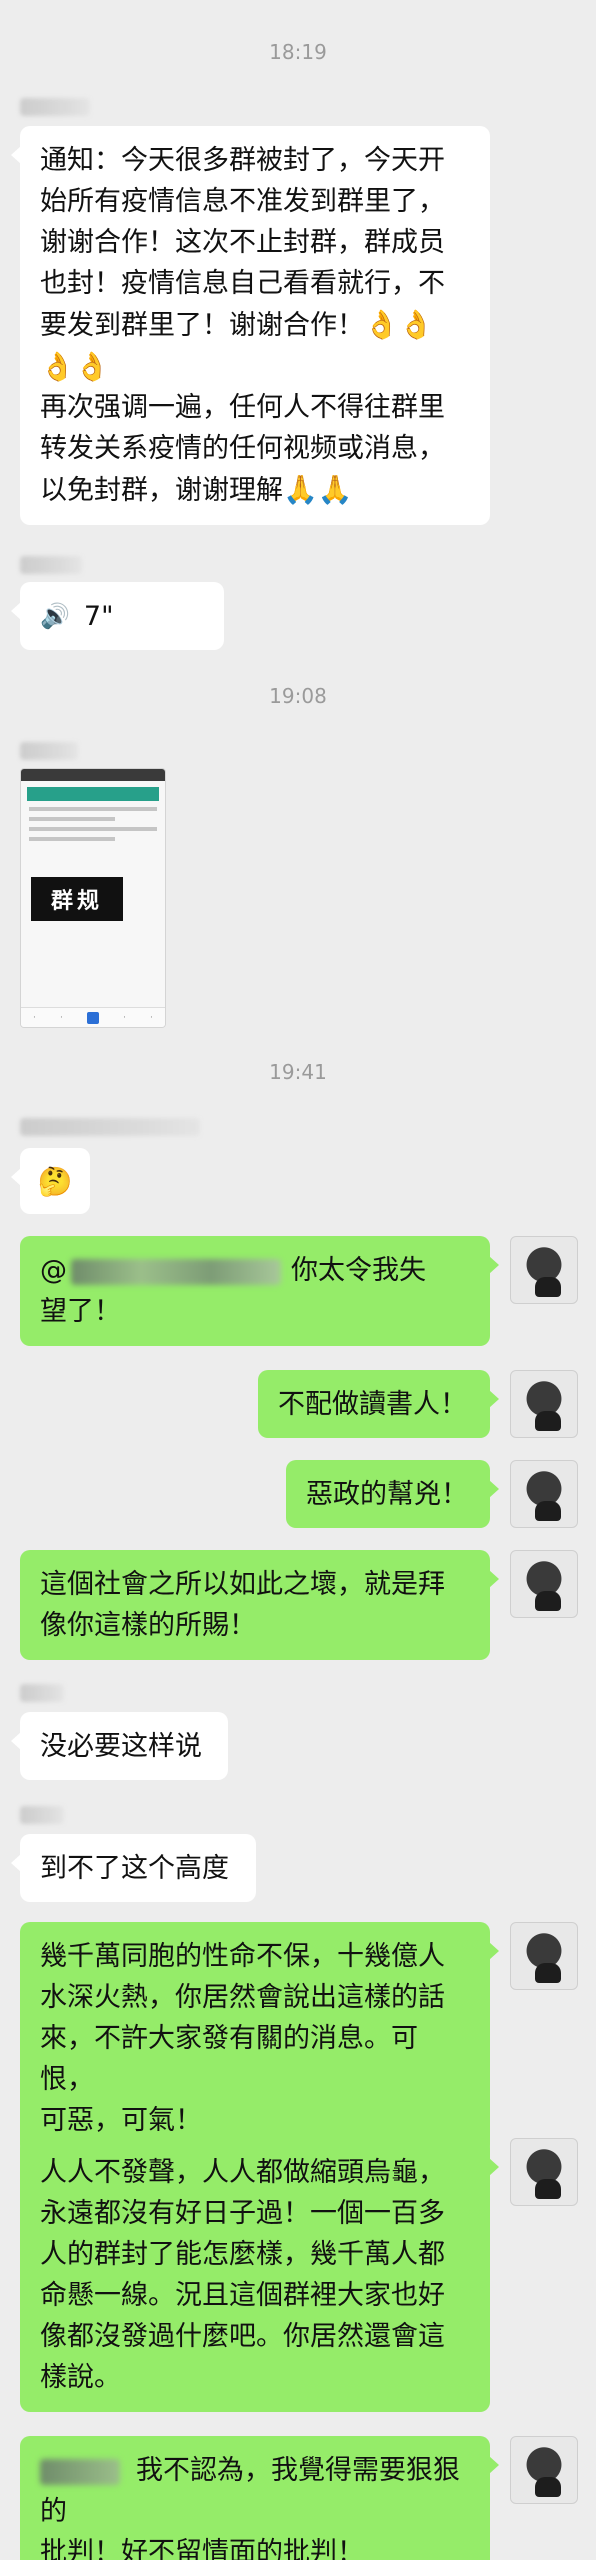 The image size is (596, 2560). Describe the element at coordinates (242, 1584) in the screenshot. I see `outgoing-message-line: 這個社會之所以如此之壞，就是拜` at that location.